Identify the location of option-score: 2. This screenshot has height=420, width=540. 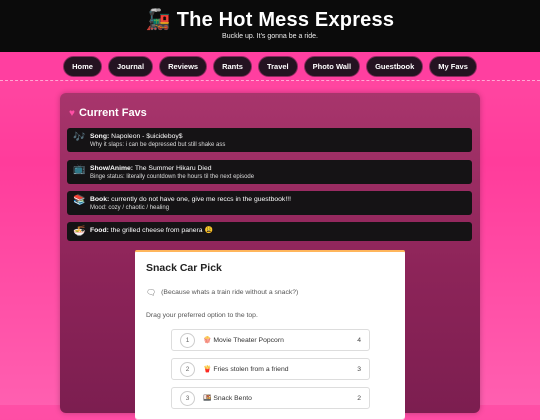
(359, 398).